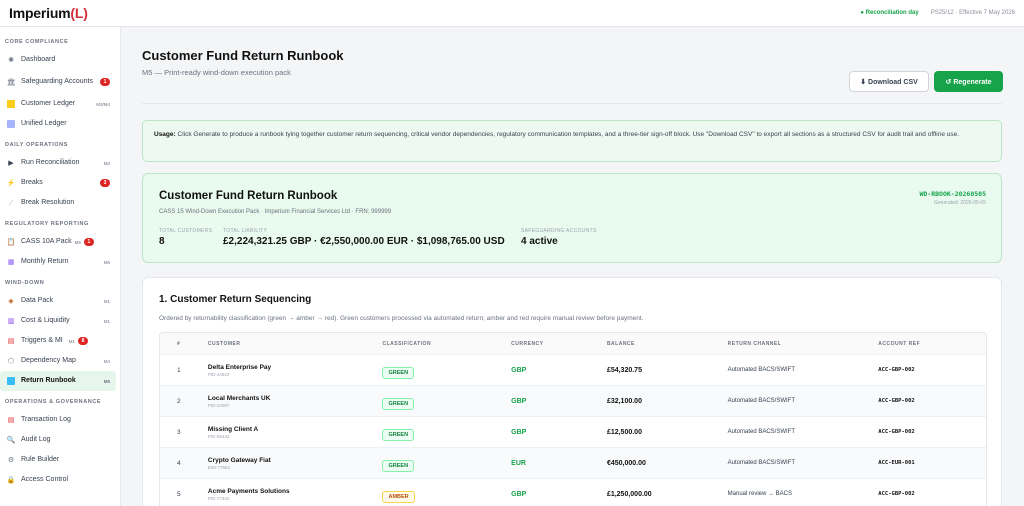 This screenshot has width=1024, height=506. What do you see at coordinates (36, 439) in the screenshot?
I see `sidebar-item-label: Audit Log` at bounding box center [36, 439].